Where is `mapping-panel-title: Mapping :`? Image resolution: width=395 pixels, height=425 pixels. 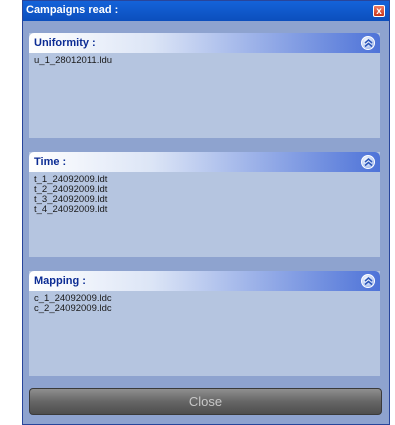 mapping-panel-title: Mapping : is located at coordinates (60, 281).